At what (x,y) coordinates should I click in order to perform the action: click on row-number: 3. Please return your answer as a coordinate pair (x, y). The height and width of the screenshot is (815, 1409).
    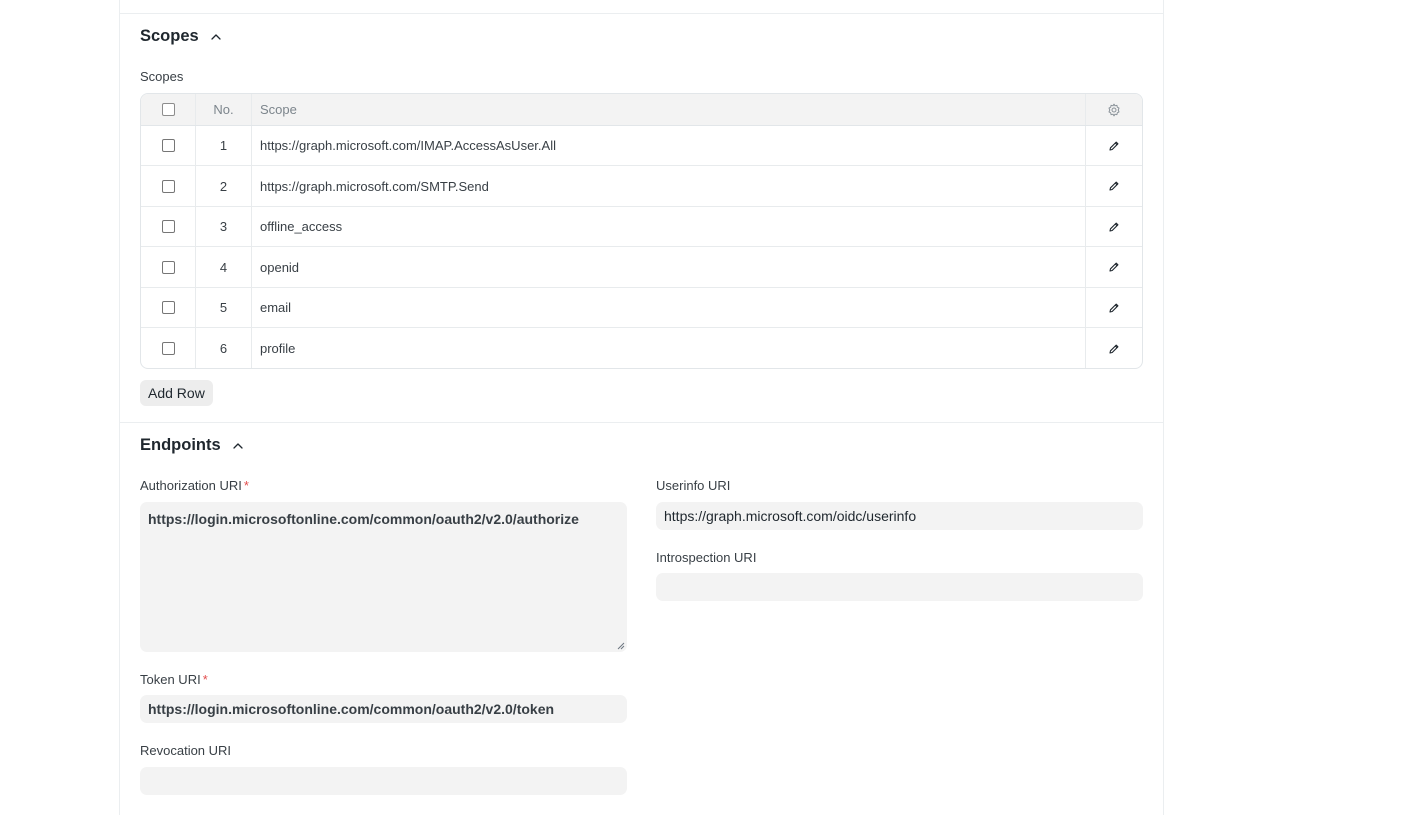
    Looking at the image, I should click on (224, 226).